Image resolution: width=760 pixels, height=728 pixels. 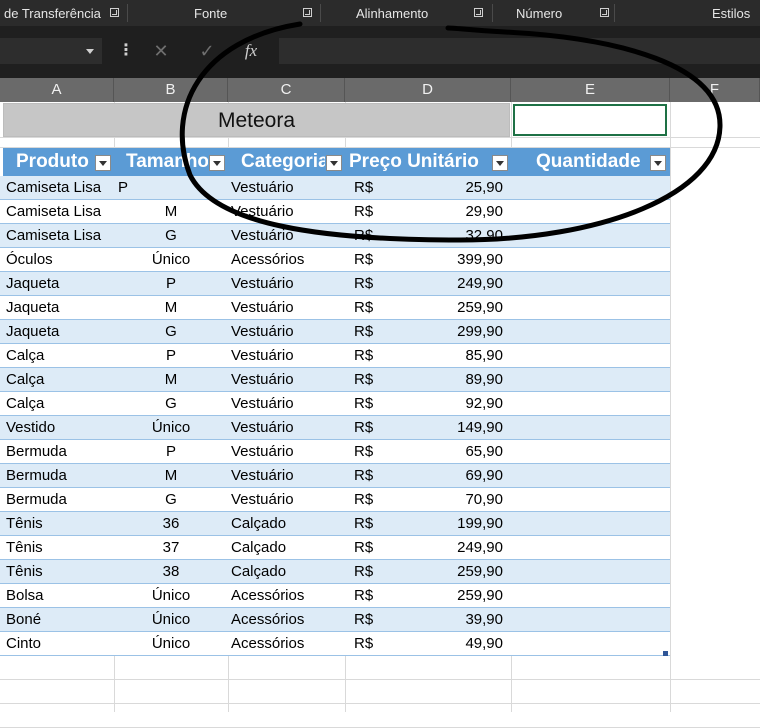 I want to click on header-categoria: Categoria, so click(x=283, y=162).